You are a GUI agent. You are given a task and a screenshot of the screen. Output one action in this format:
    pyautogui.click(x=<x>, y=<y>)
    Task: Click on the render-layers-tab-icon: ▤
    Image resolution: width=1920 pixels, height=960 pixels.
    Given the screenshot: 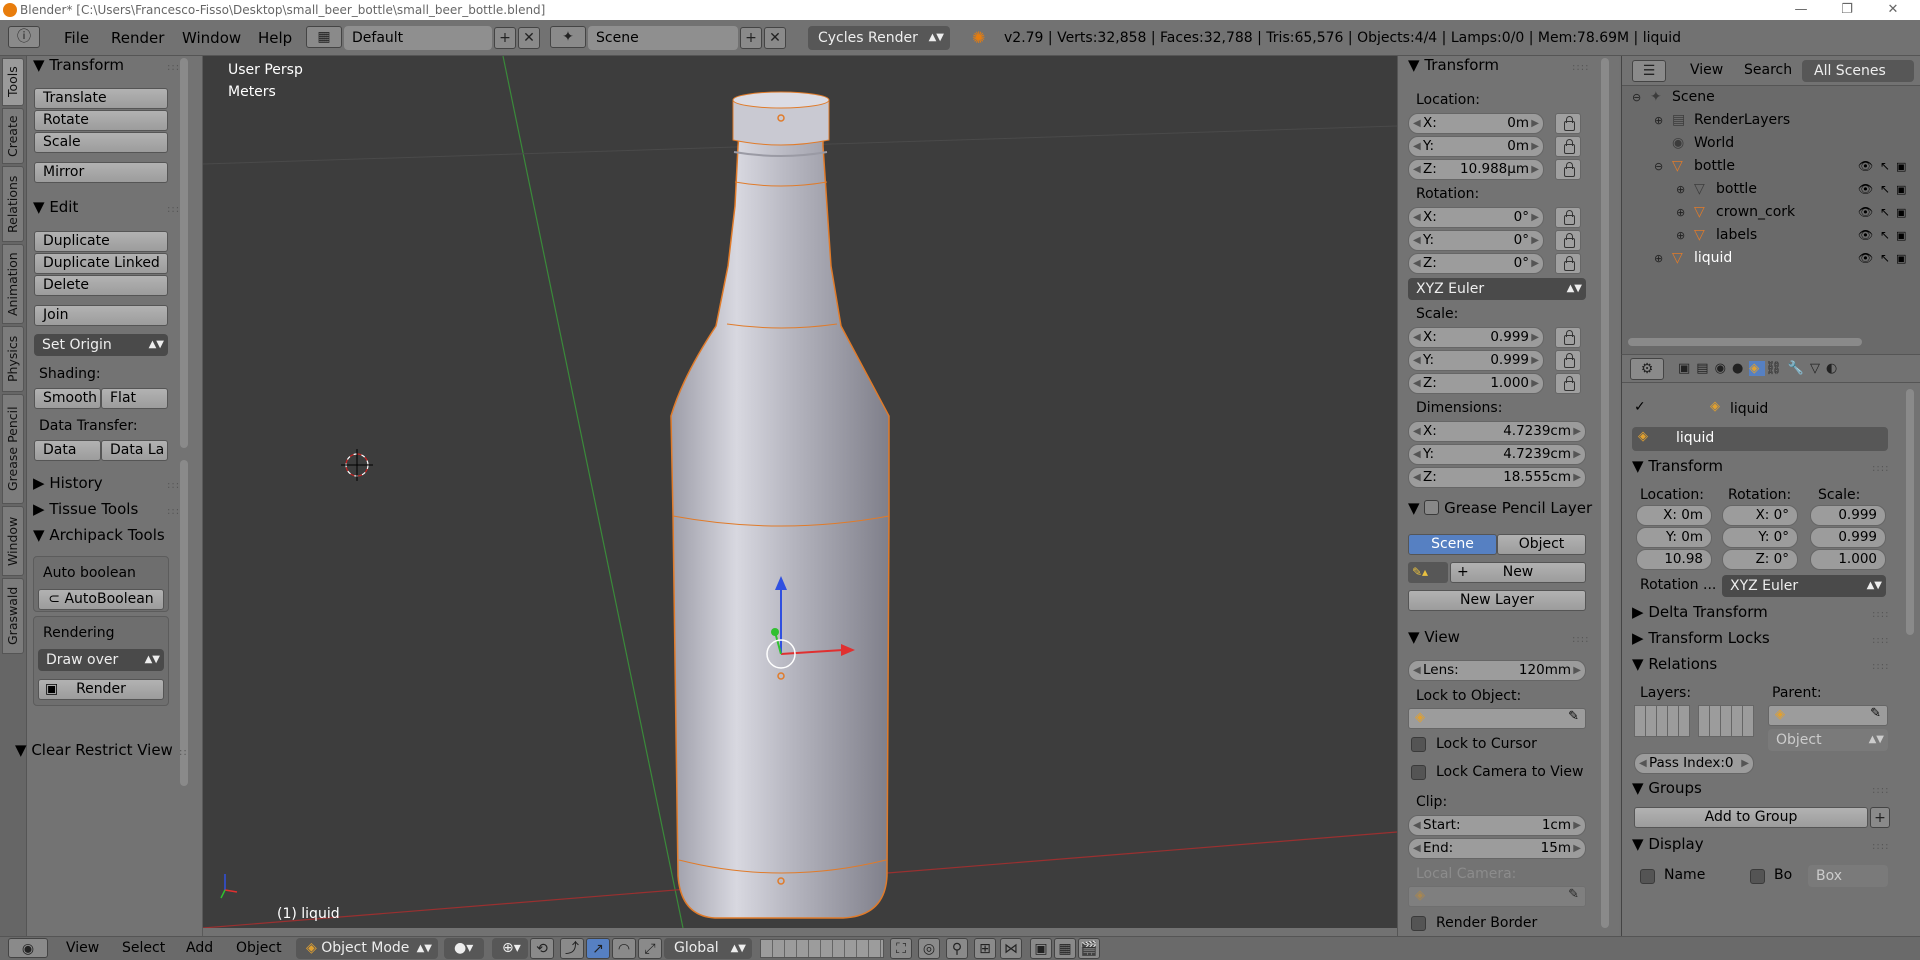 What is the action you would take?
    pyautogui.click(x=1705, y=368)
    